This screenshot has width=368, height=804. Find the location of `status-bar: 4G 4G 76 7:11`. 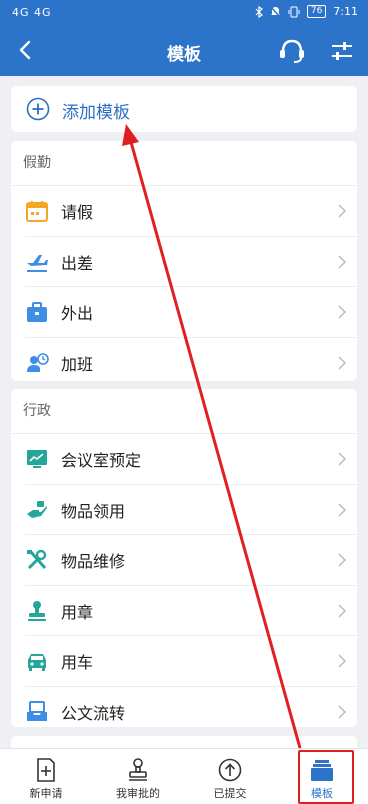

status-bar: 4G 4G 76 7:11 is located at coordinates (184, 13).